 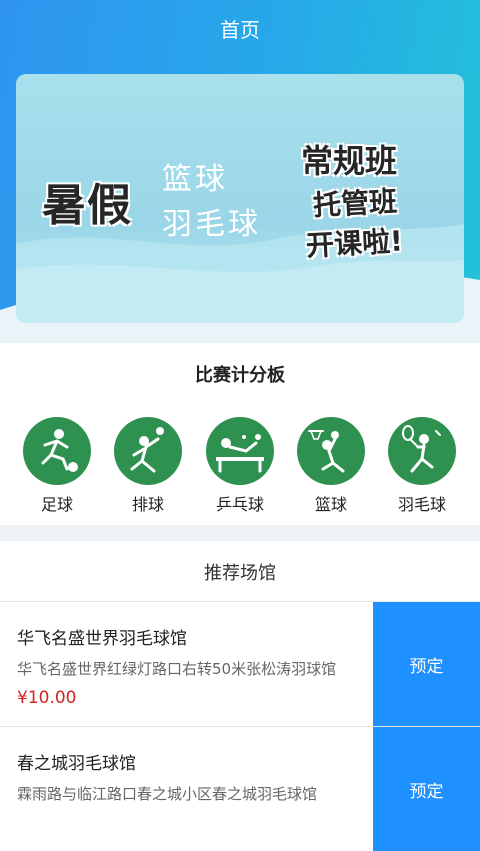 What do you see at coordinates (56, 504) in the screenshot?
I see `sport-label-soccer: 足球` at bounding box center [56, 504].